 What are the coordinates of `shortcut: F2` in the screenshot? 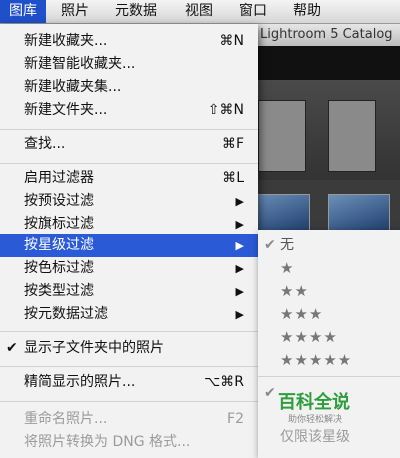 It's located at (235, 419).